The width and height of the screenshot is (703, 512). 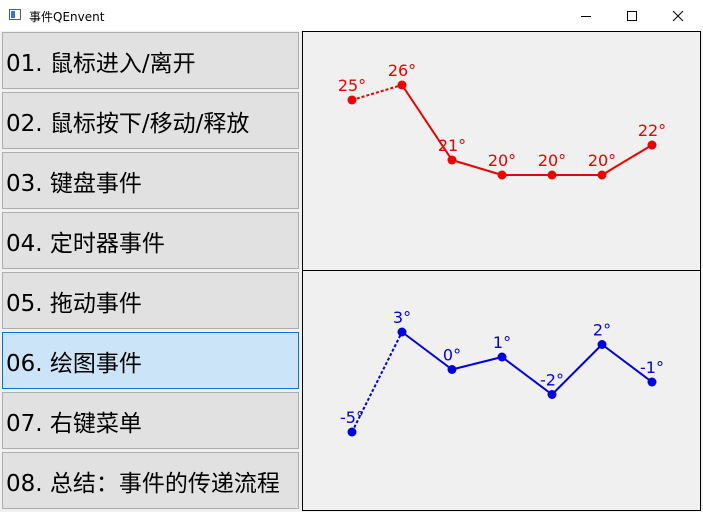 What do you see at coordinates (150, 480) in the screenshot?
I see `nav-button-summary-event-flow: 08. 总结：事件的传递流程` at bounding box center [150, 480].